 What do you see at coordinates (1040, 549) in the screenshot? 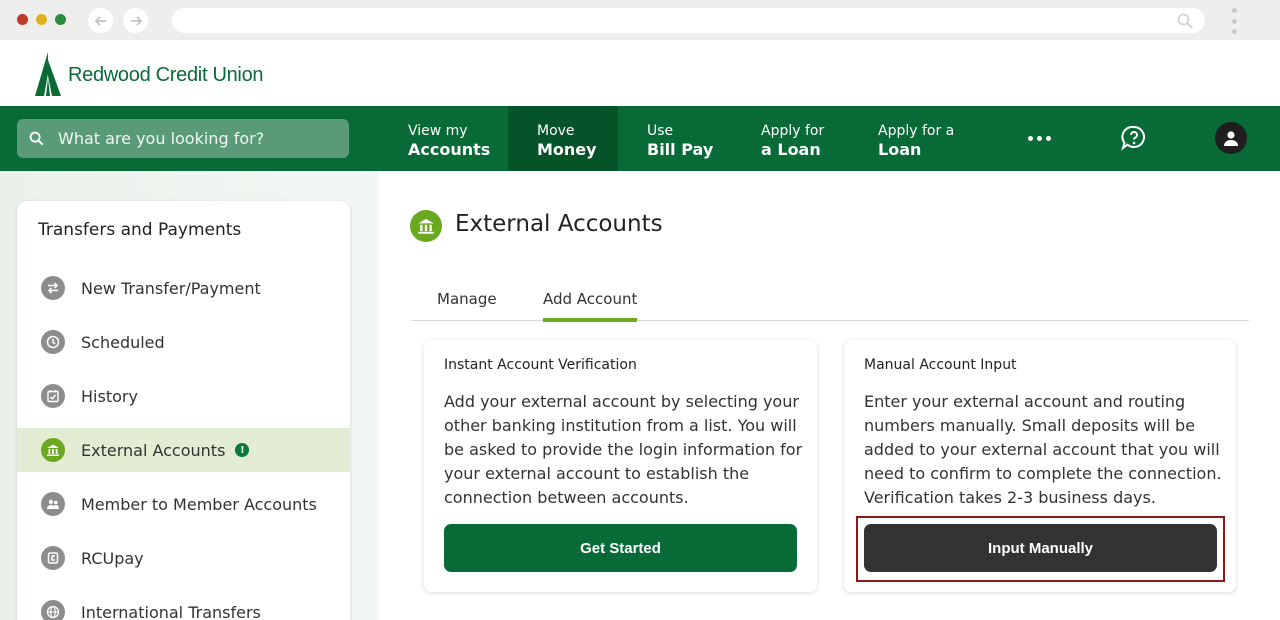
I see `highlight-box` at bounding box center [1040, 549].